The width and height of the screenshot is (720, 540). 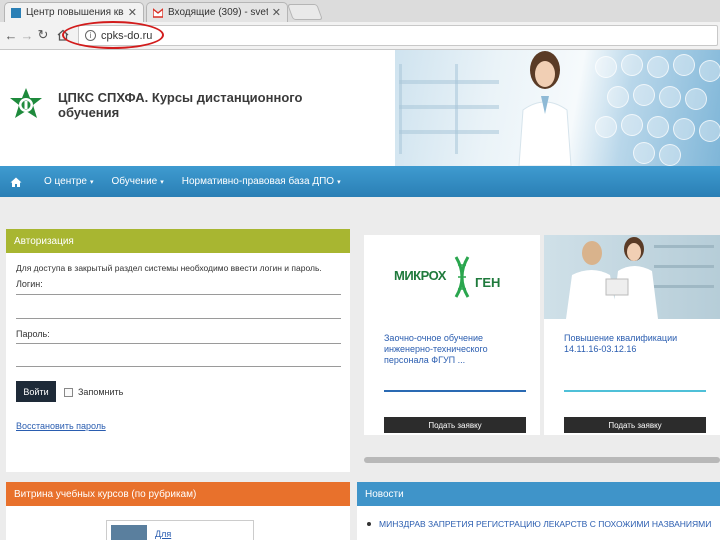 What do you see at coordinates (178, 343) in the screenshot?
I see `password-field-underline` at bounding box center [178, 343].